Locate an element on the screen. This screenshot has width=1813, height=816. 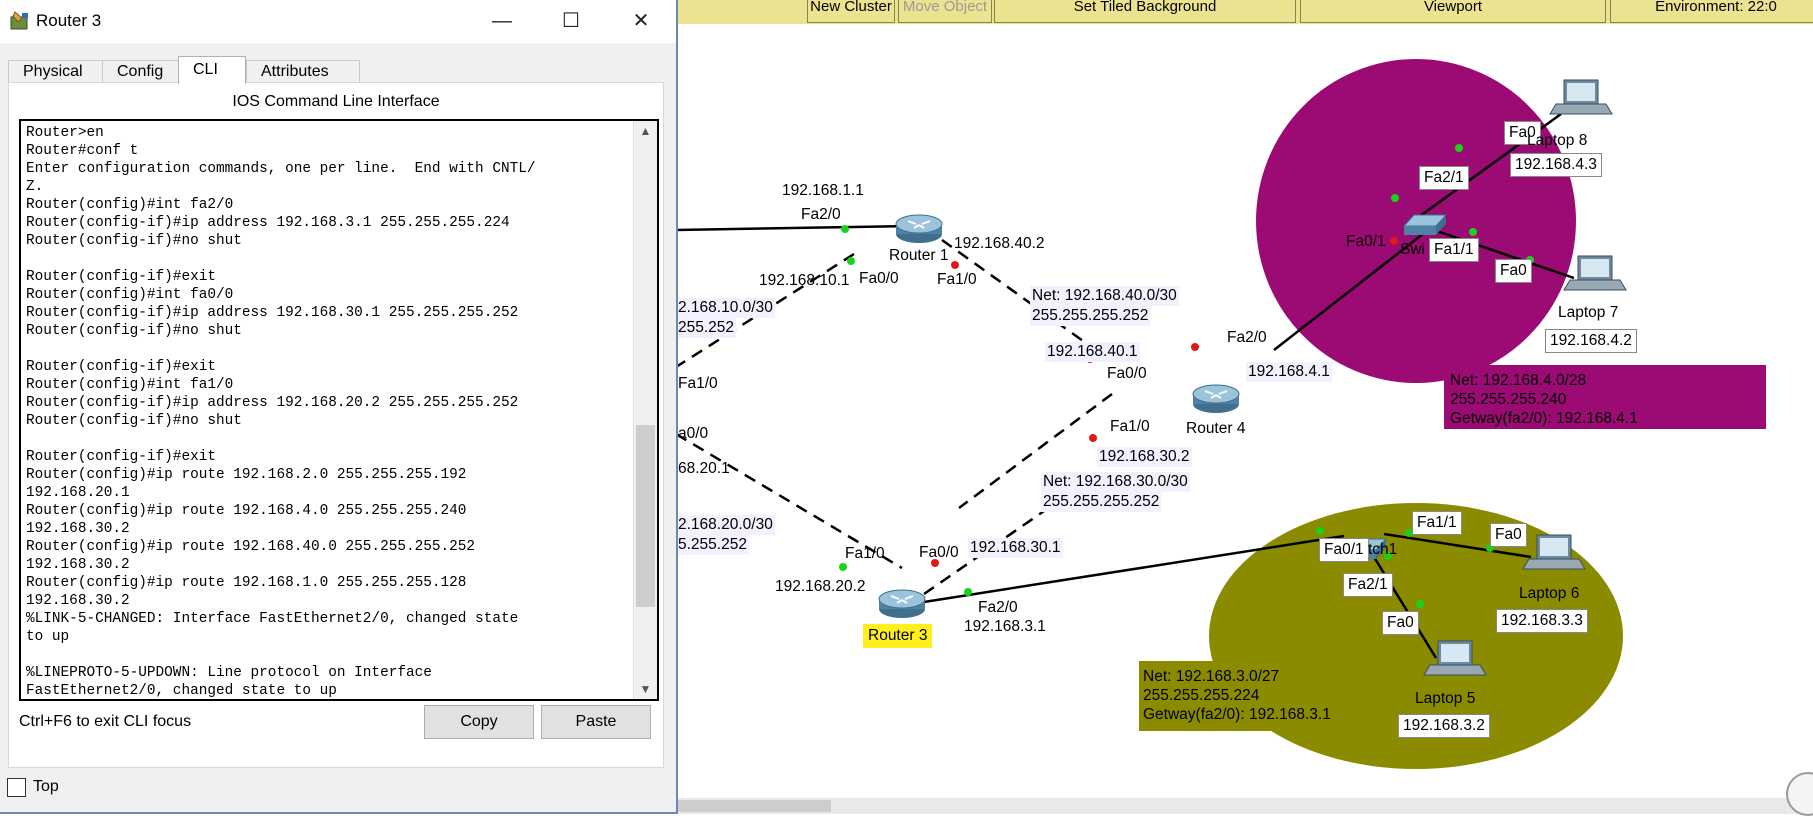
sw-bot-fa11-port: Fa1/1 is located at coordinates (1437, 523).